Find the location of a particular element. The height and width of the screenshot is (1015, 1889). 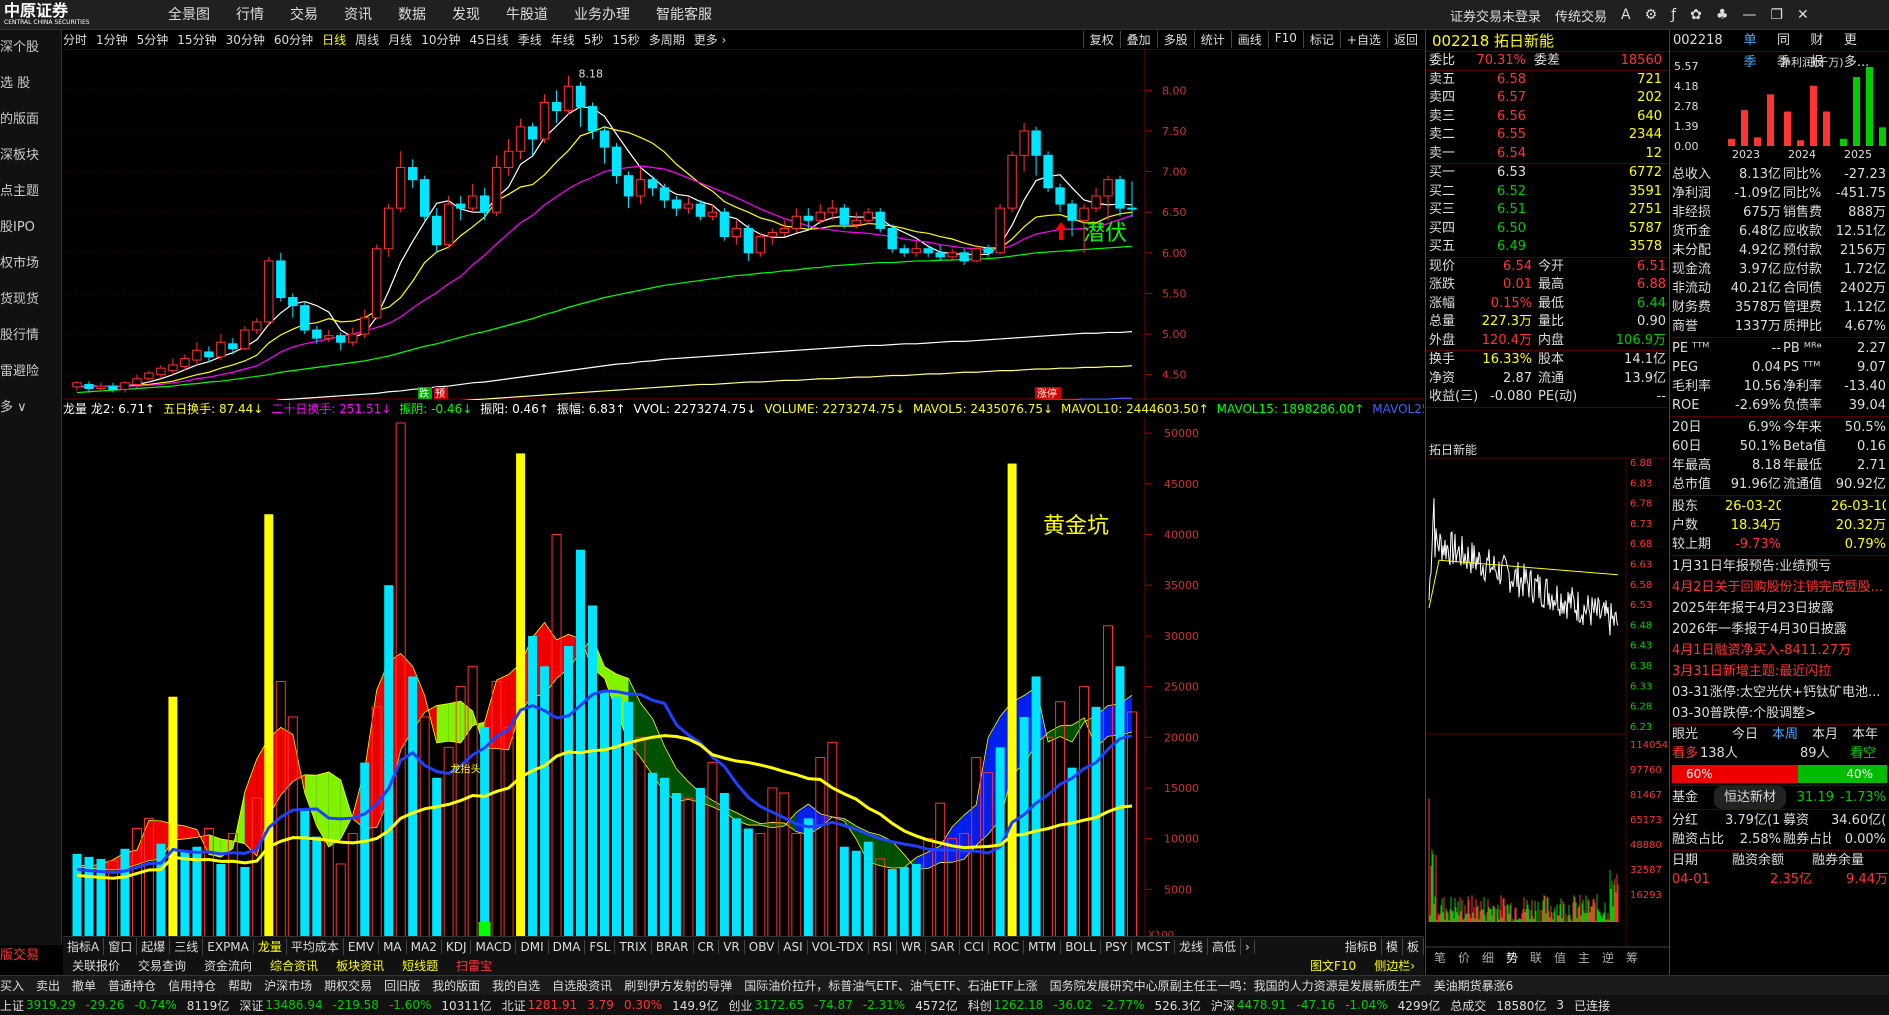

classic-trade-button: 传统交易 is located at coordinates (1581, 15).